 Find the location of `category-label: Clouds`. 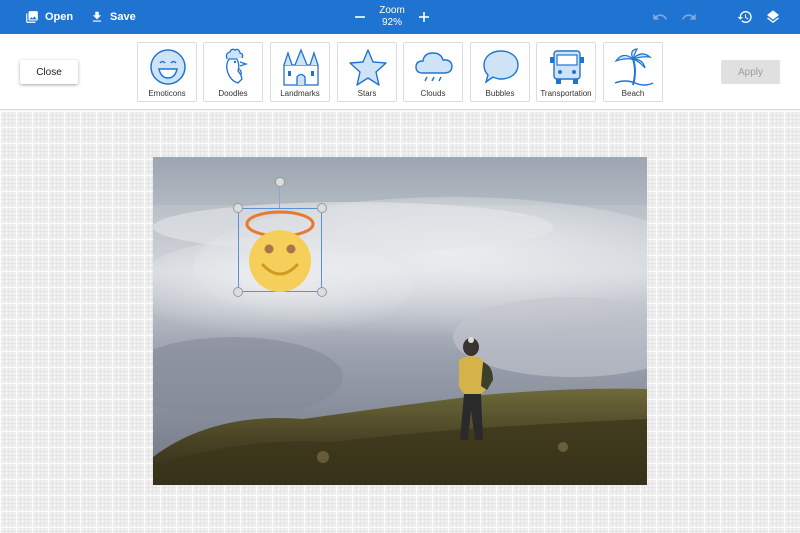

category-label: Clouds is located at coordinates (433, 93).